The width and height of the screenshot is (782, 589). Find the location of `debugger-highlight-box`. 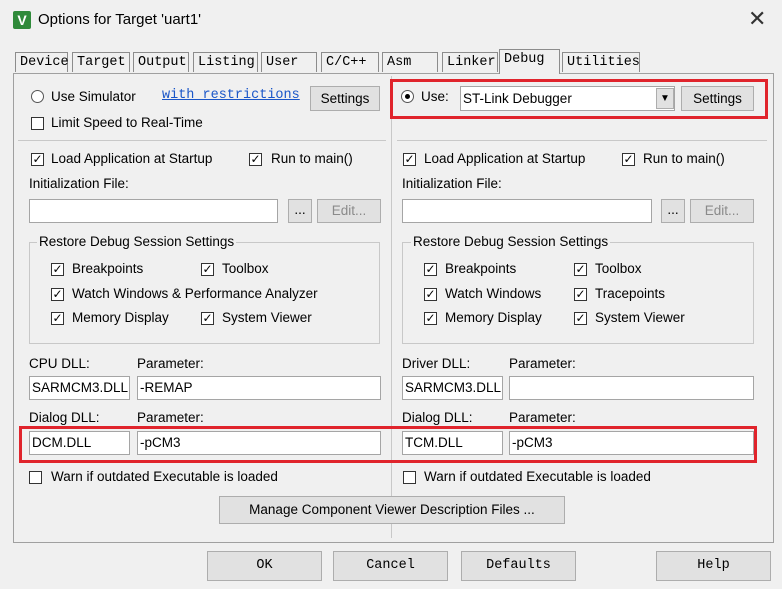

debugger-highlight-box is located at coordinates (579, 99).